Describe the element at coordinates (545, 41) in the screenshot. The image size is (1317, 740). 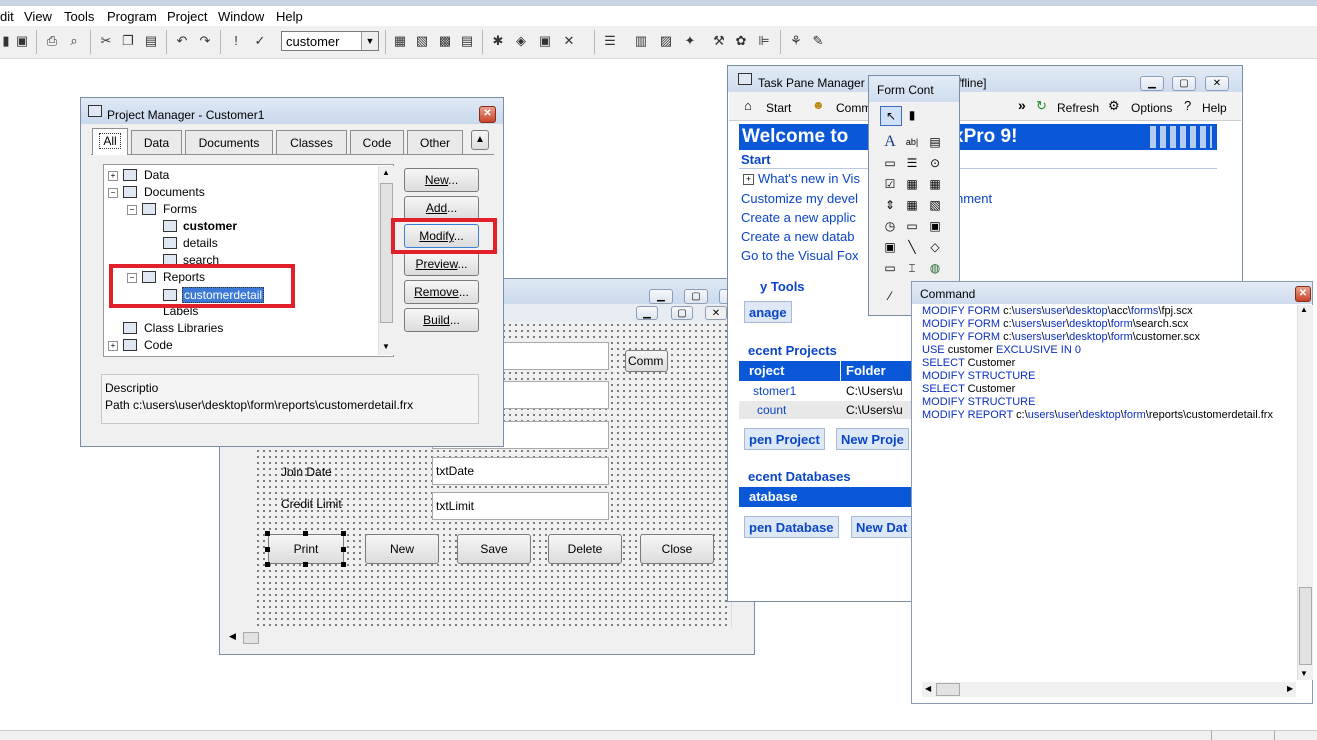
I see `object-browser-icon: ▣` at that location.